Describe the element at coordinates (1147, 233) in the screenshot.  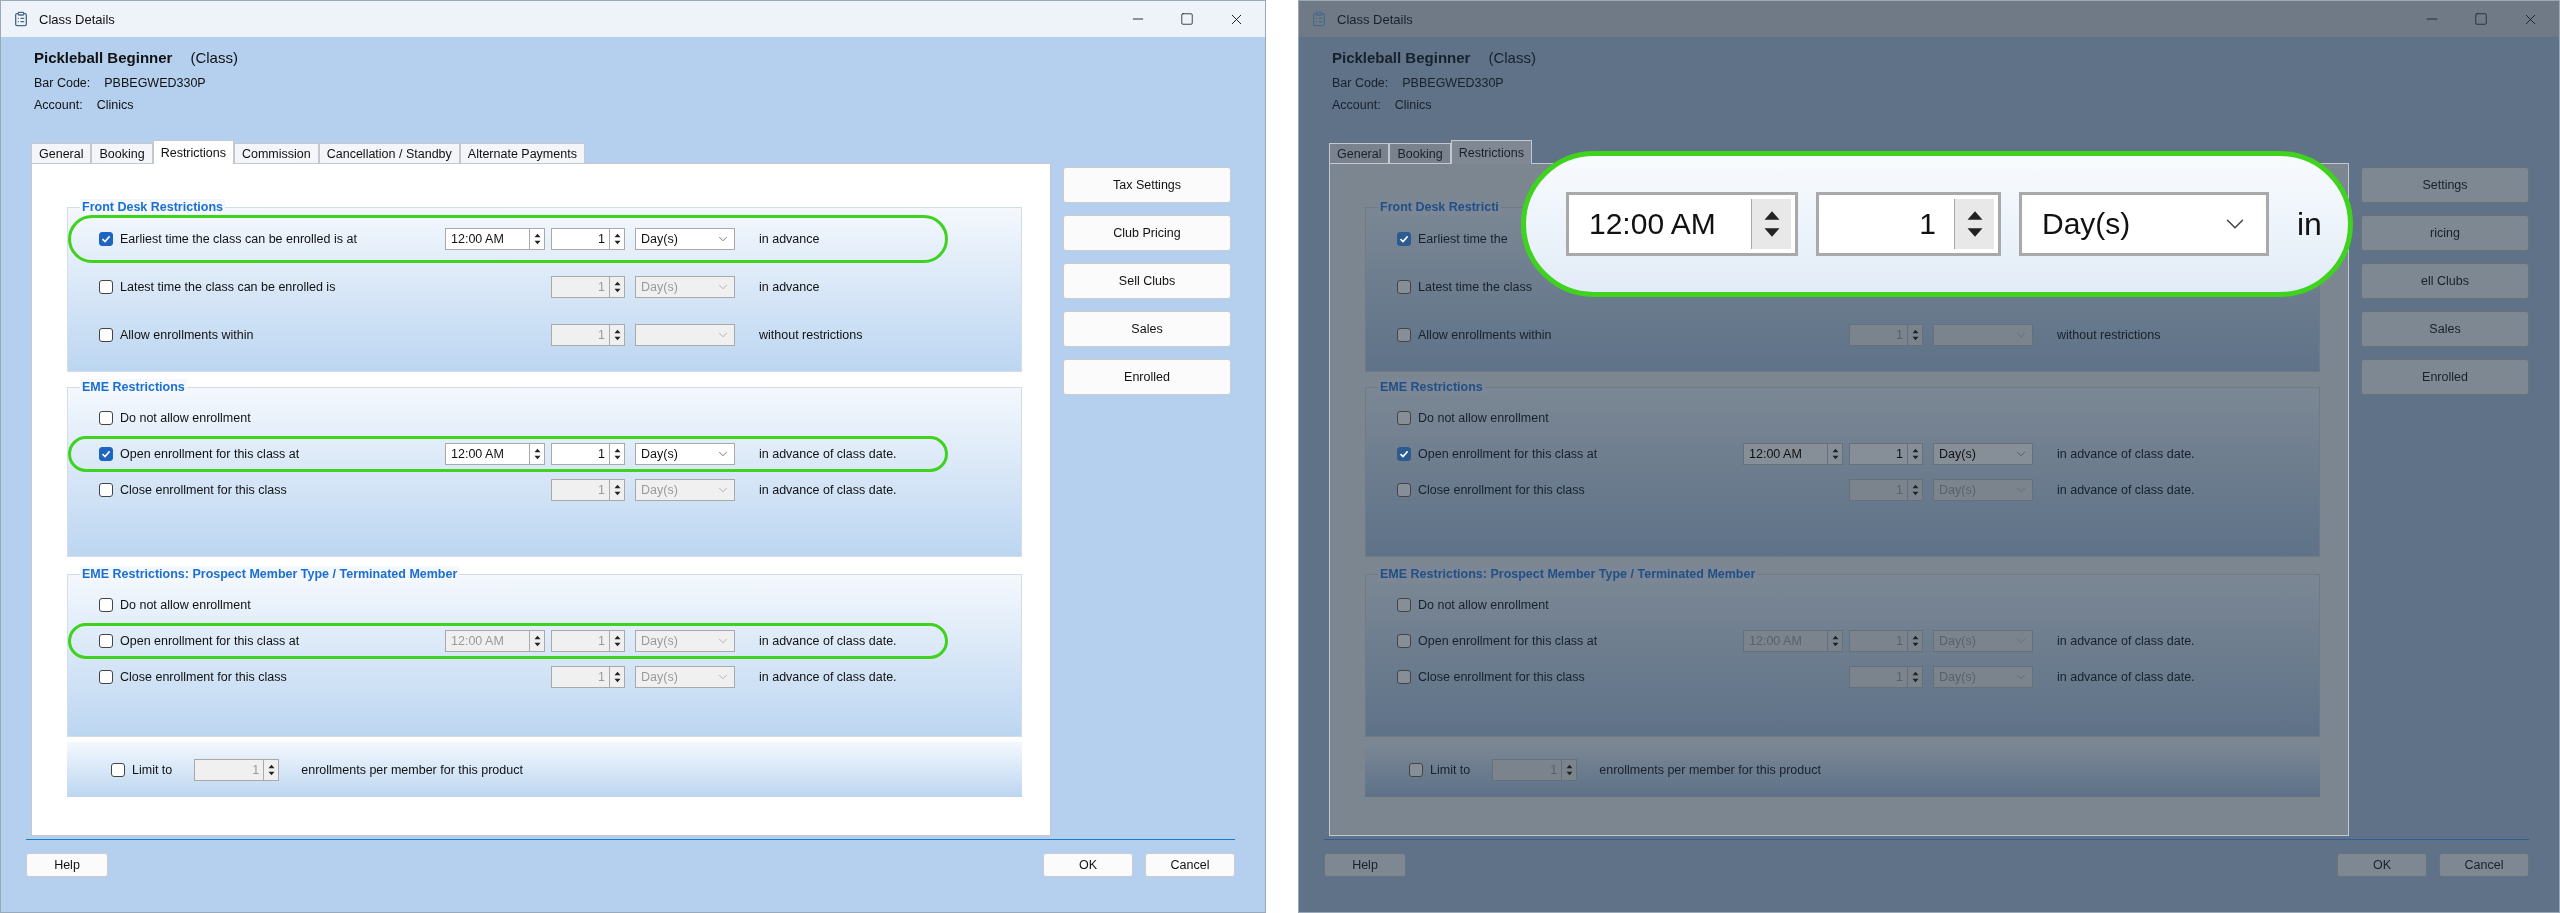
I see `side-button: Club Pricing` at that location.